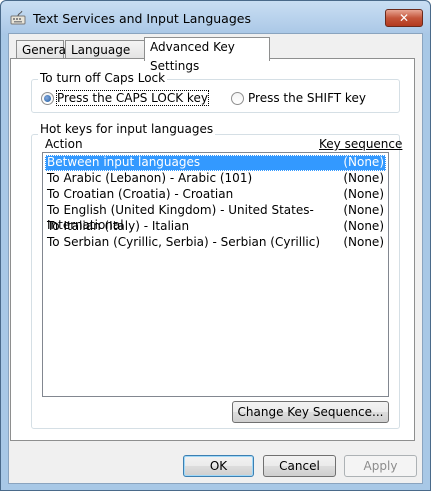  I want to click on close-button: ✕, so click(404, 18).